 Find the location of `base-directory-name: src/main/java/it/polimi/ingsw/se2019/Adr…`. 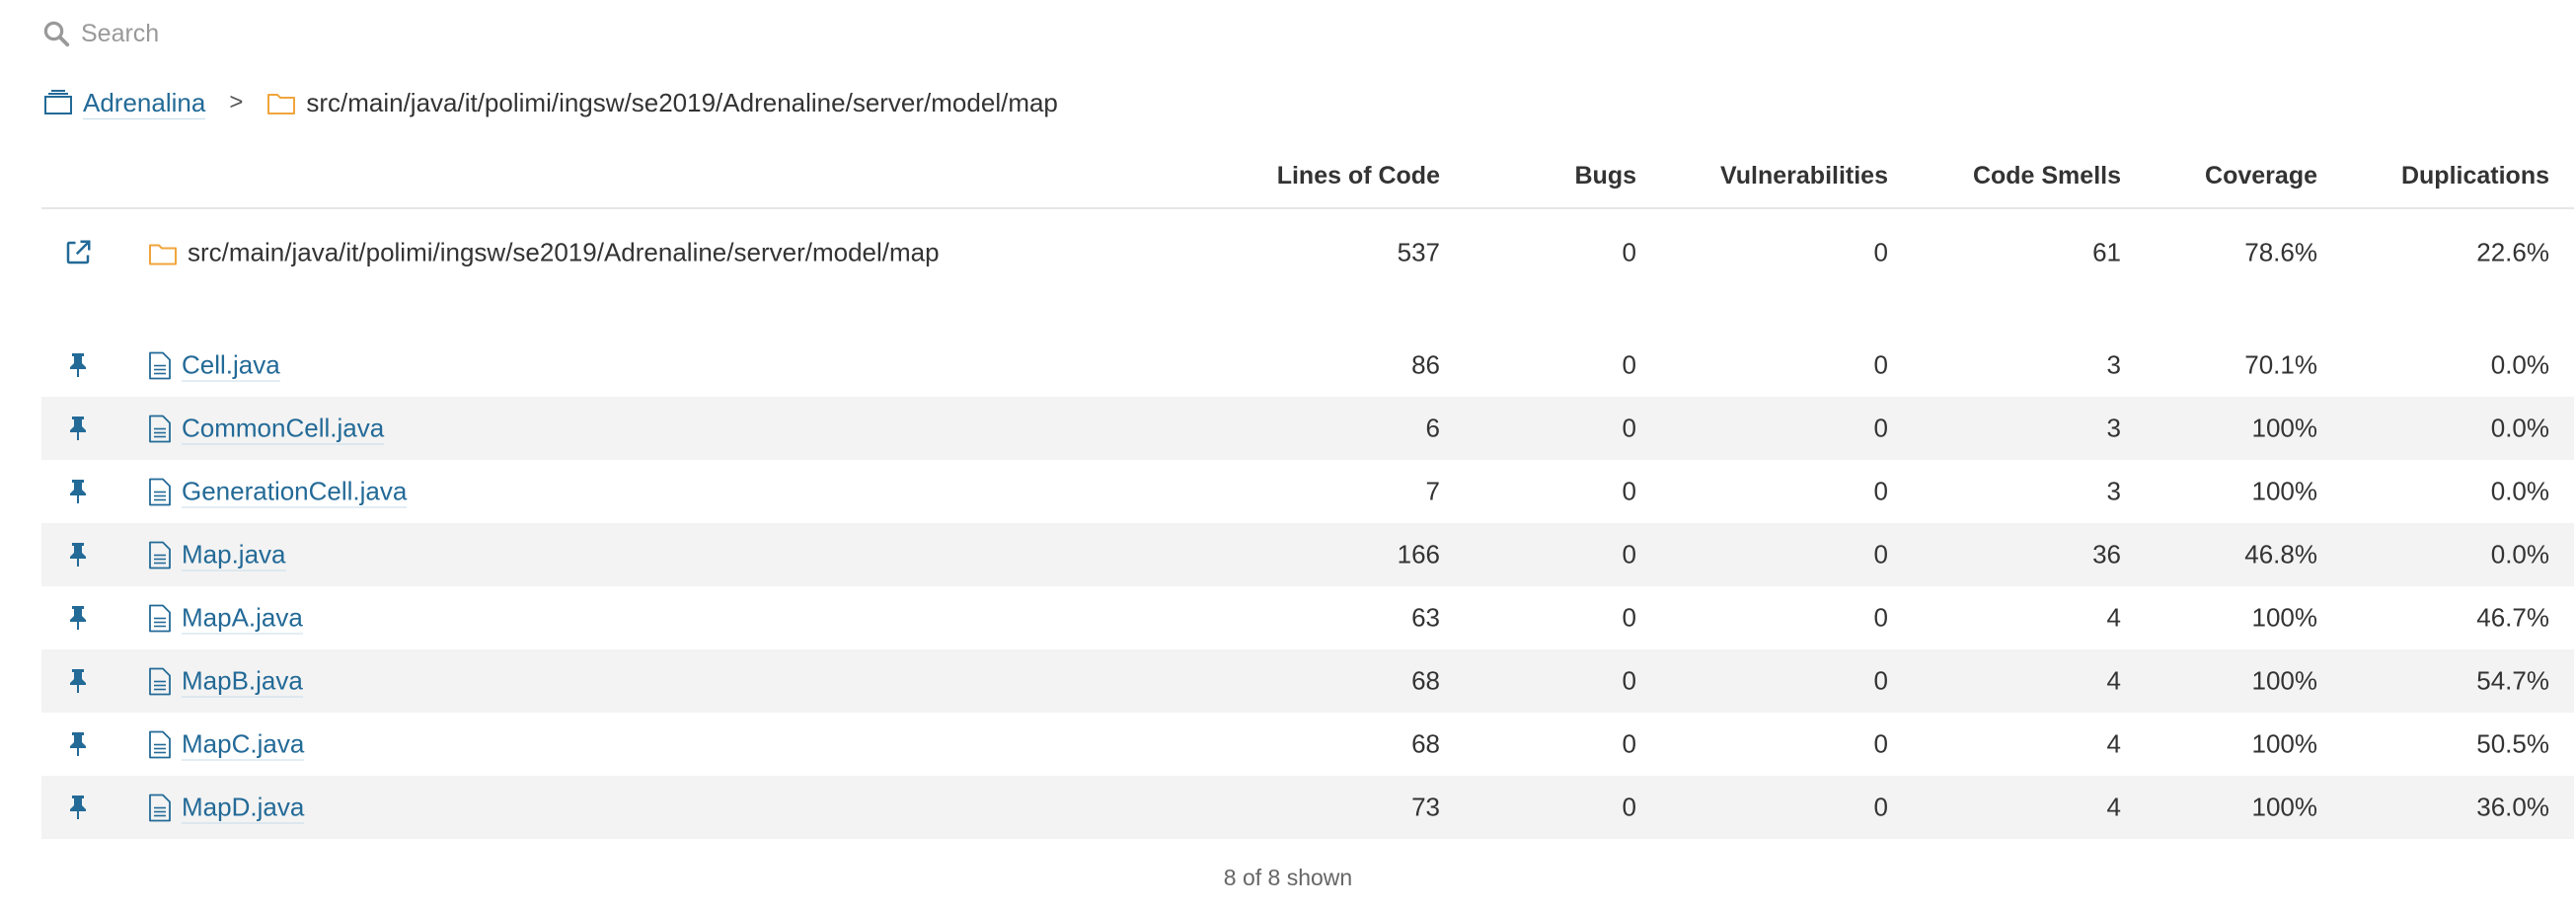

base-directory-name: src/main/java/it/polimi/ingsw/se2019/Adr… is located at coordinates (544, 253).